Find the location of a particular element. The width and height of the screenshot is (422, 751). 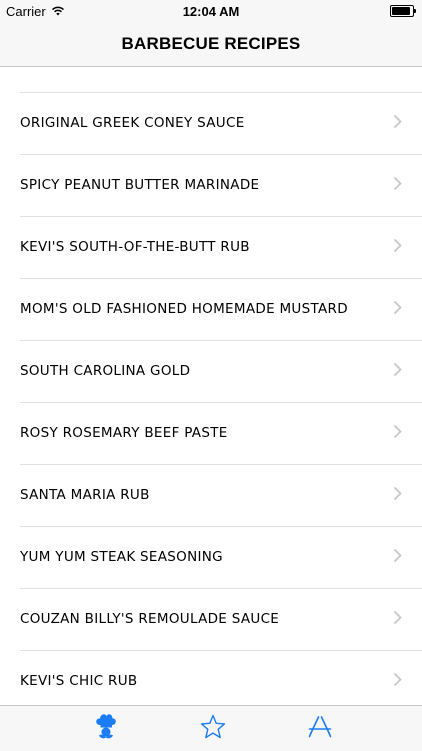

recipe-row: ORIGINAL GREEK CONEY SAUCE is located at coordinates (221, 124).